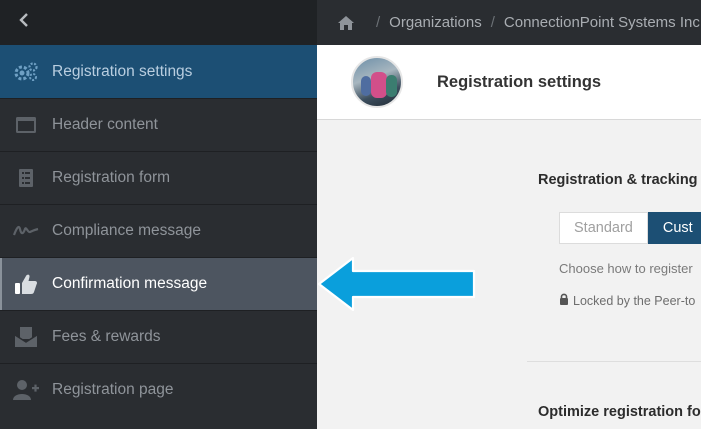  I want to click on divider, so click(614, 361).